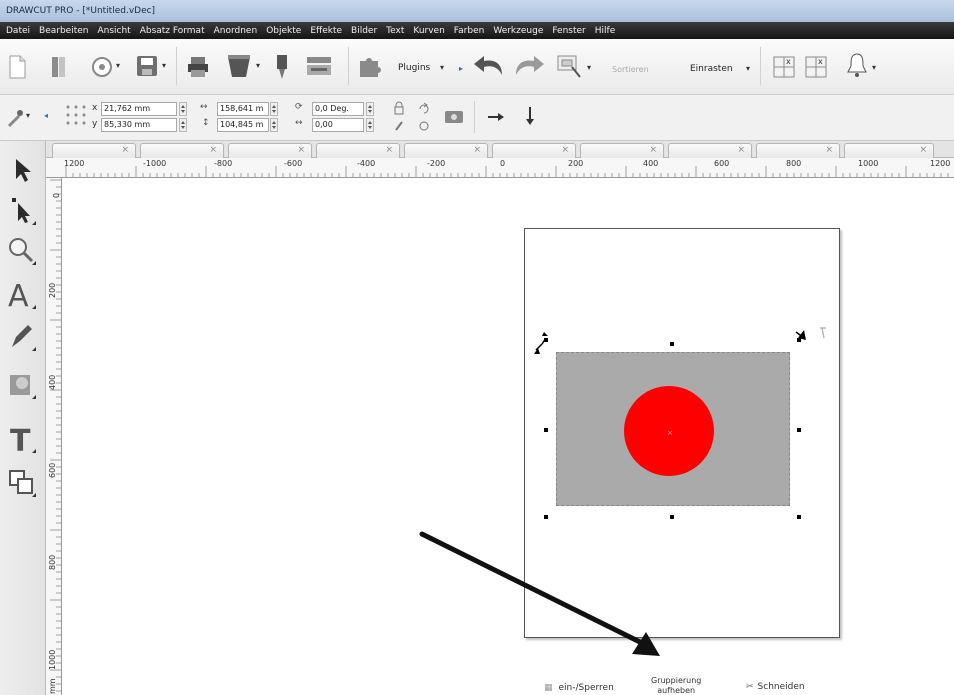 The height and width of the screenshot is (695, 954). I want to click on save-icon, so click(147, 66).